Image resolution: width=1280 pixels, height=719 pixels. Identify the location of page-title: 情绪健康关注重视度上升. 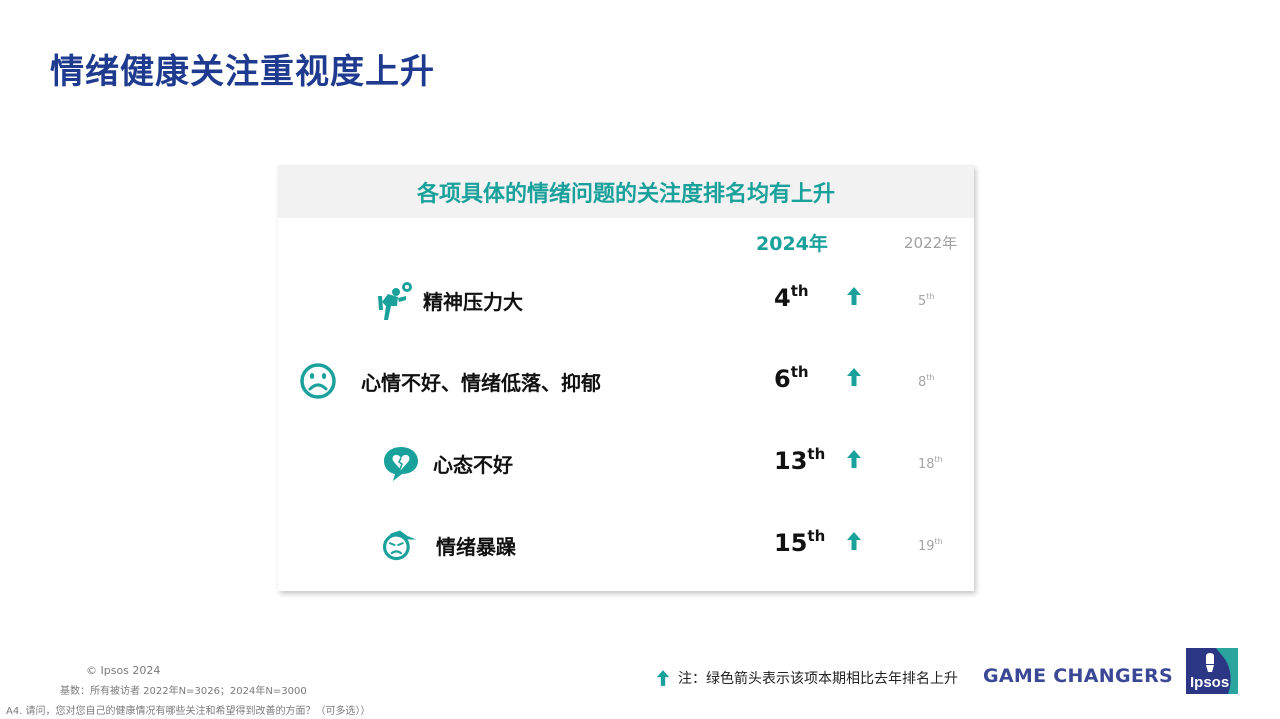
(242, 72).